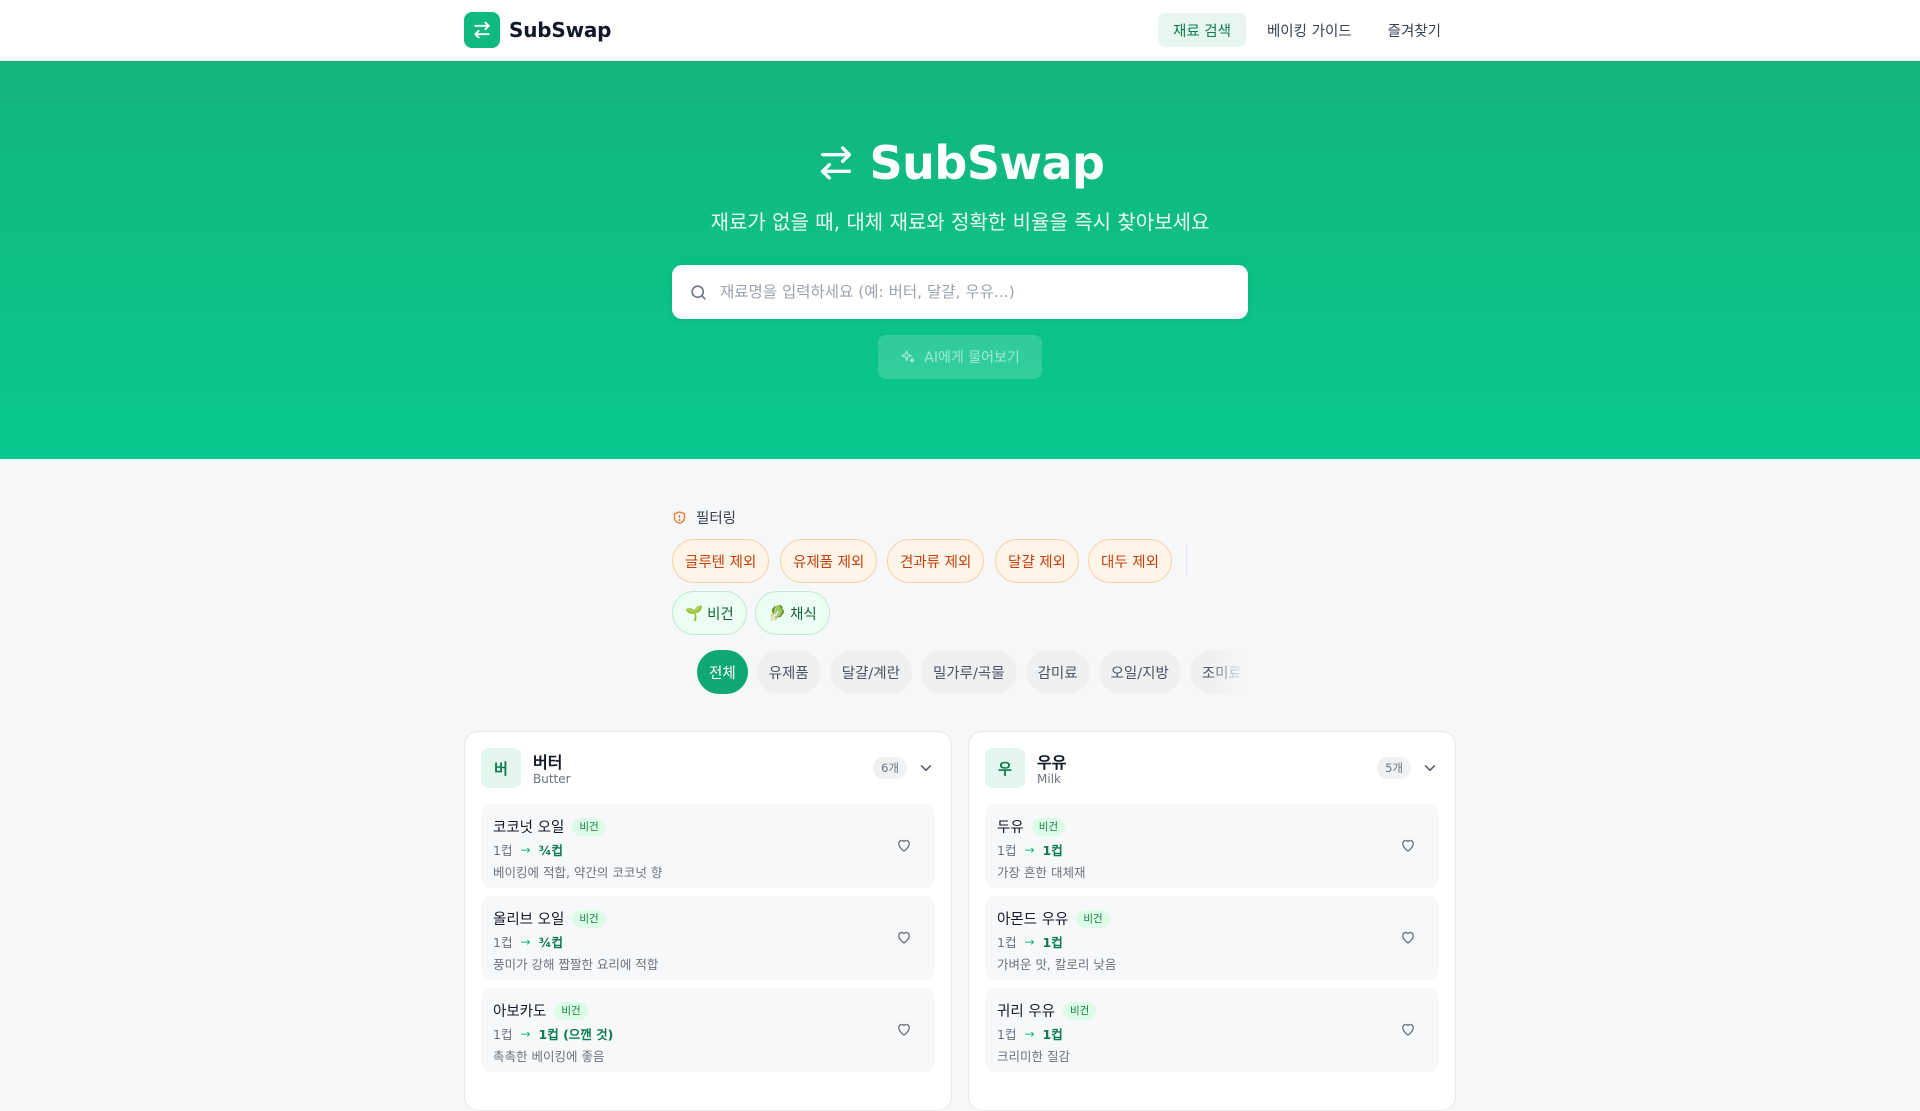 The image size is (1920, 1111). Describe the element at coordinates (987, 163) in the screenshot. I see `hero-title-text: SubSwap` at that location.